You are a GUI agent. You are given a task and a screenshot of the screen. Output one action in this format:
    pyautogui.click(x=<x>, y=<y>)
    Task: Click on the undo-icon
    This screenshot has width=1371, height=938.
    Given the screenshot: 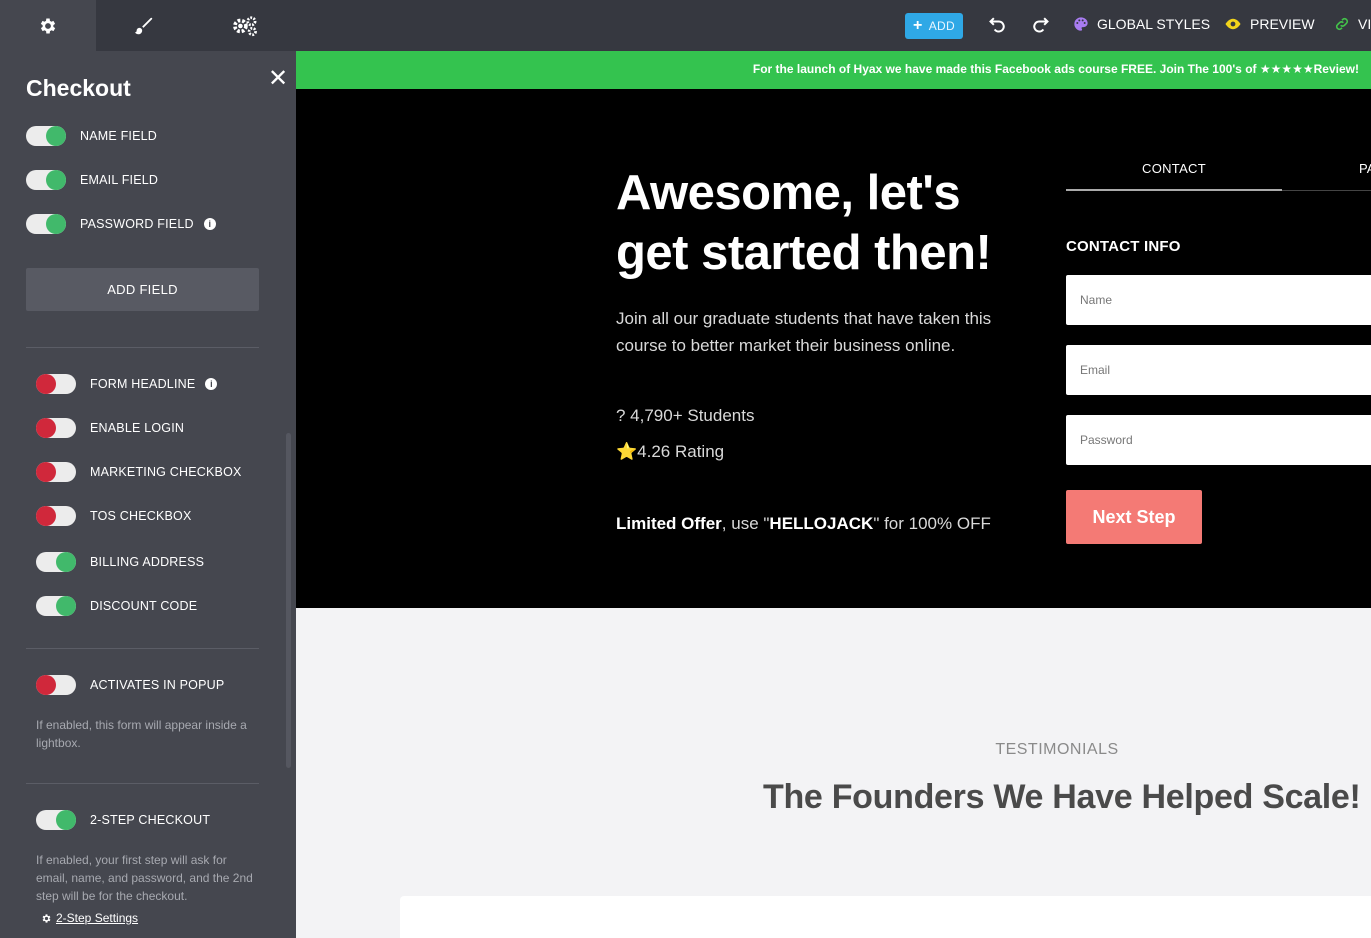 What is the action you would take?
    pyautogui.click(x=997, y=25)
    